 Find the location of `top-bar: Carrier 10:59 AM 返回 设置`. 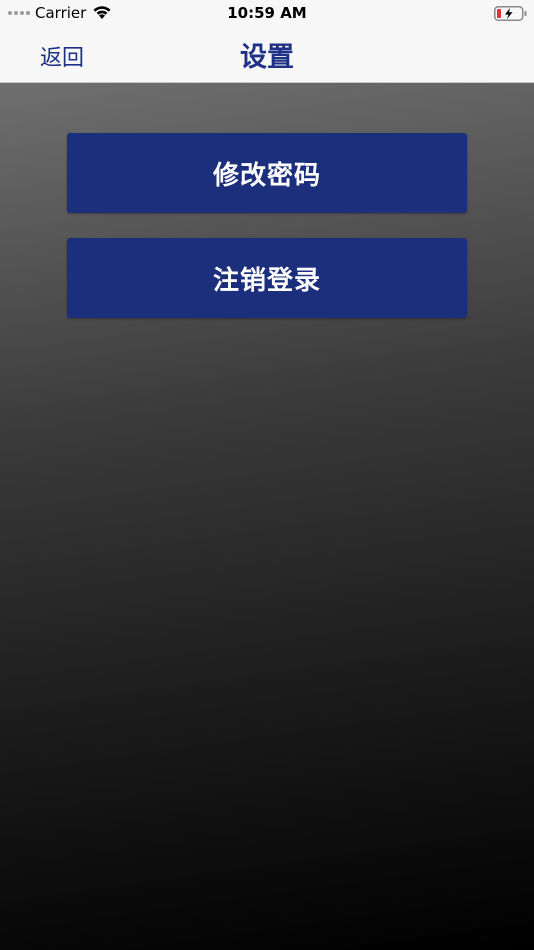

top-bar: Carrier 10:59 AM 返回 设置 is located at coordinates (267, 41).